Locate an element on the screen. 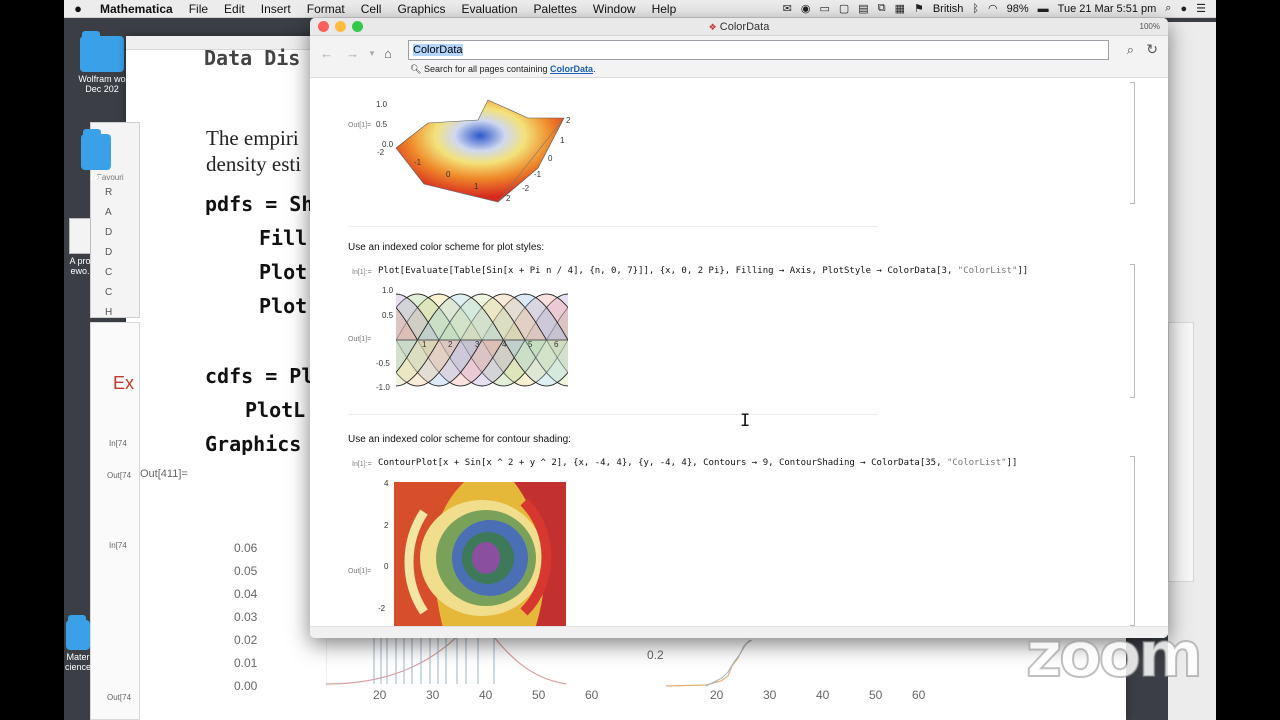  siri-icon: ● is located at coordinates (1183, 9).